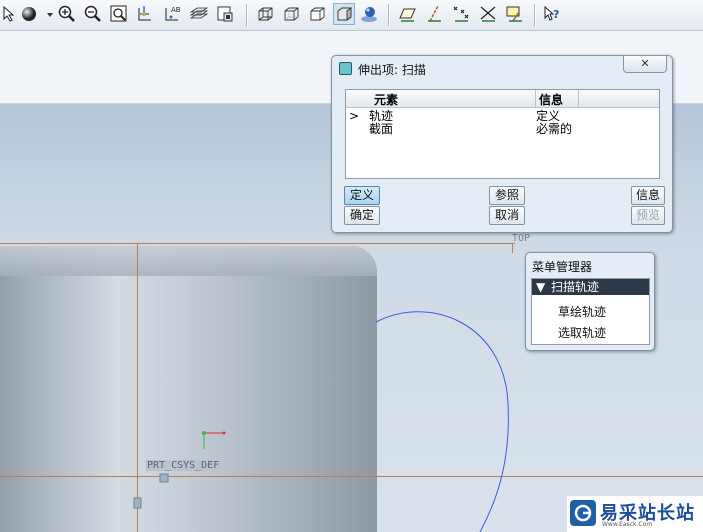 Image resolution: width=703 pixels, height=532 pixels. I want to click on appearance-icon, so click(369, 14).